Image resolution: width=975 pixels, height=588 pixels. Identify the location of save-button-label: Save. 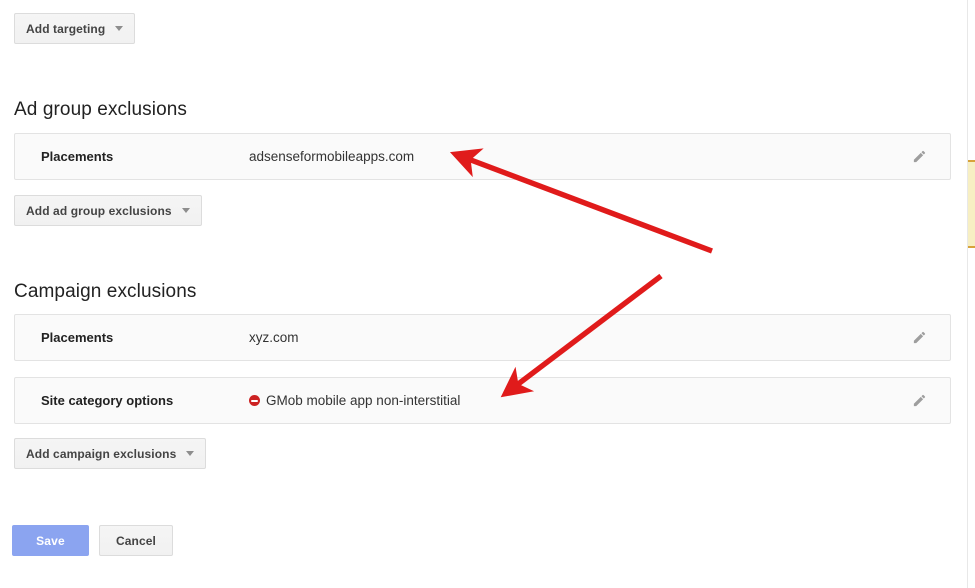
(50, 540).